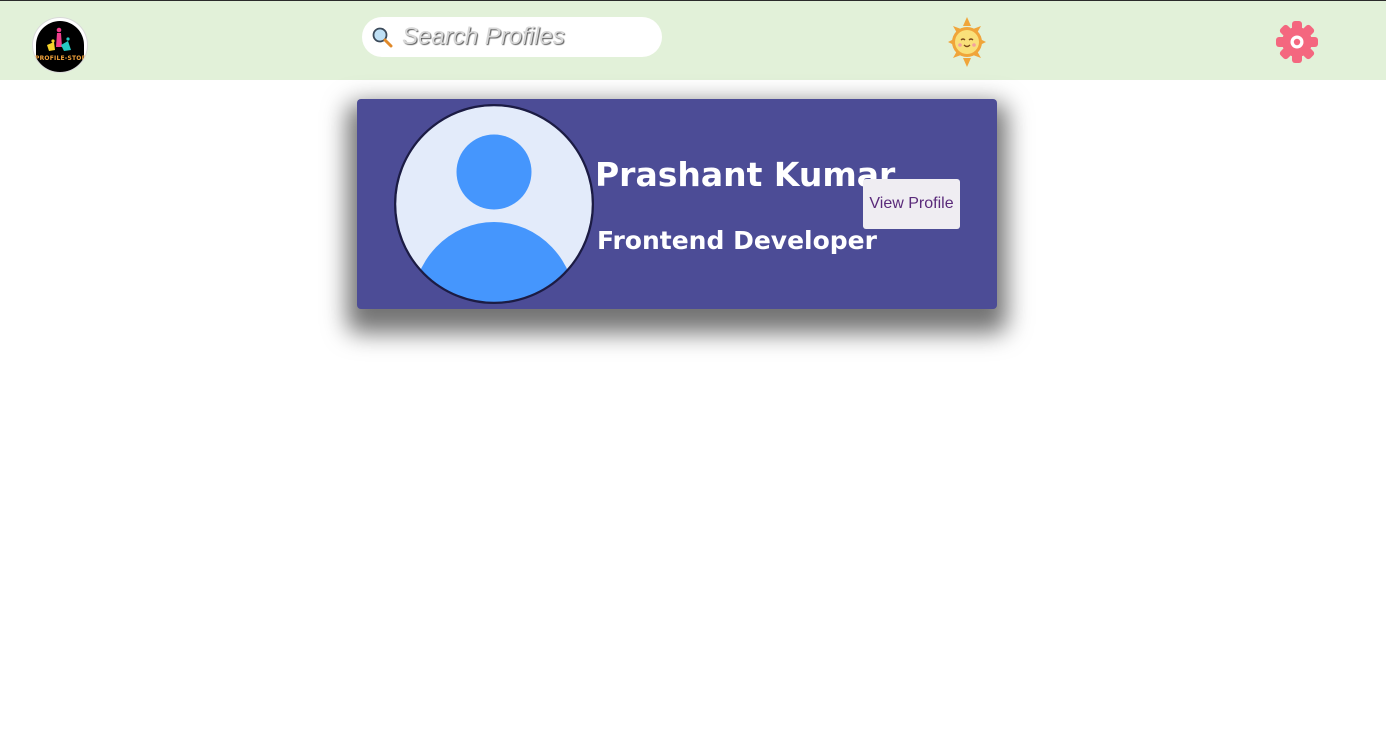 Image resolution: width=1386 pixels, height=748 pixels. Describe the element at coordinates (745, 174) in the screenshot. I see `profile-name: Prashant Kumar` at that location.